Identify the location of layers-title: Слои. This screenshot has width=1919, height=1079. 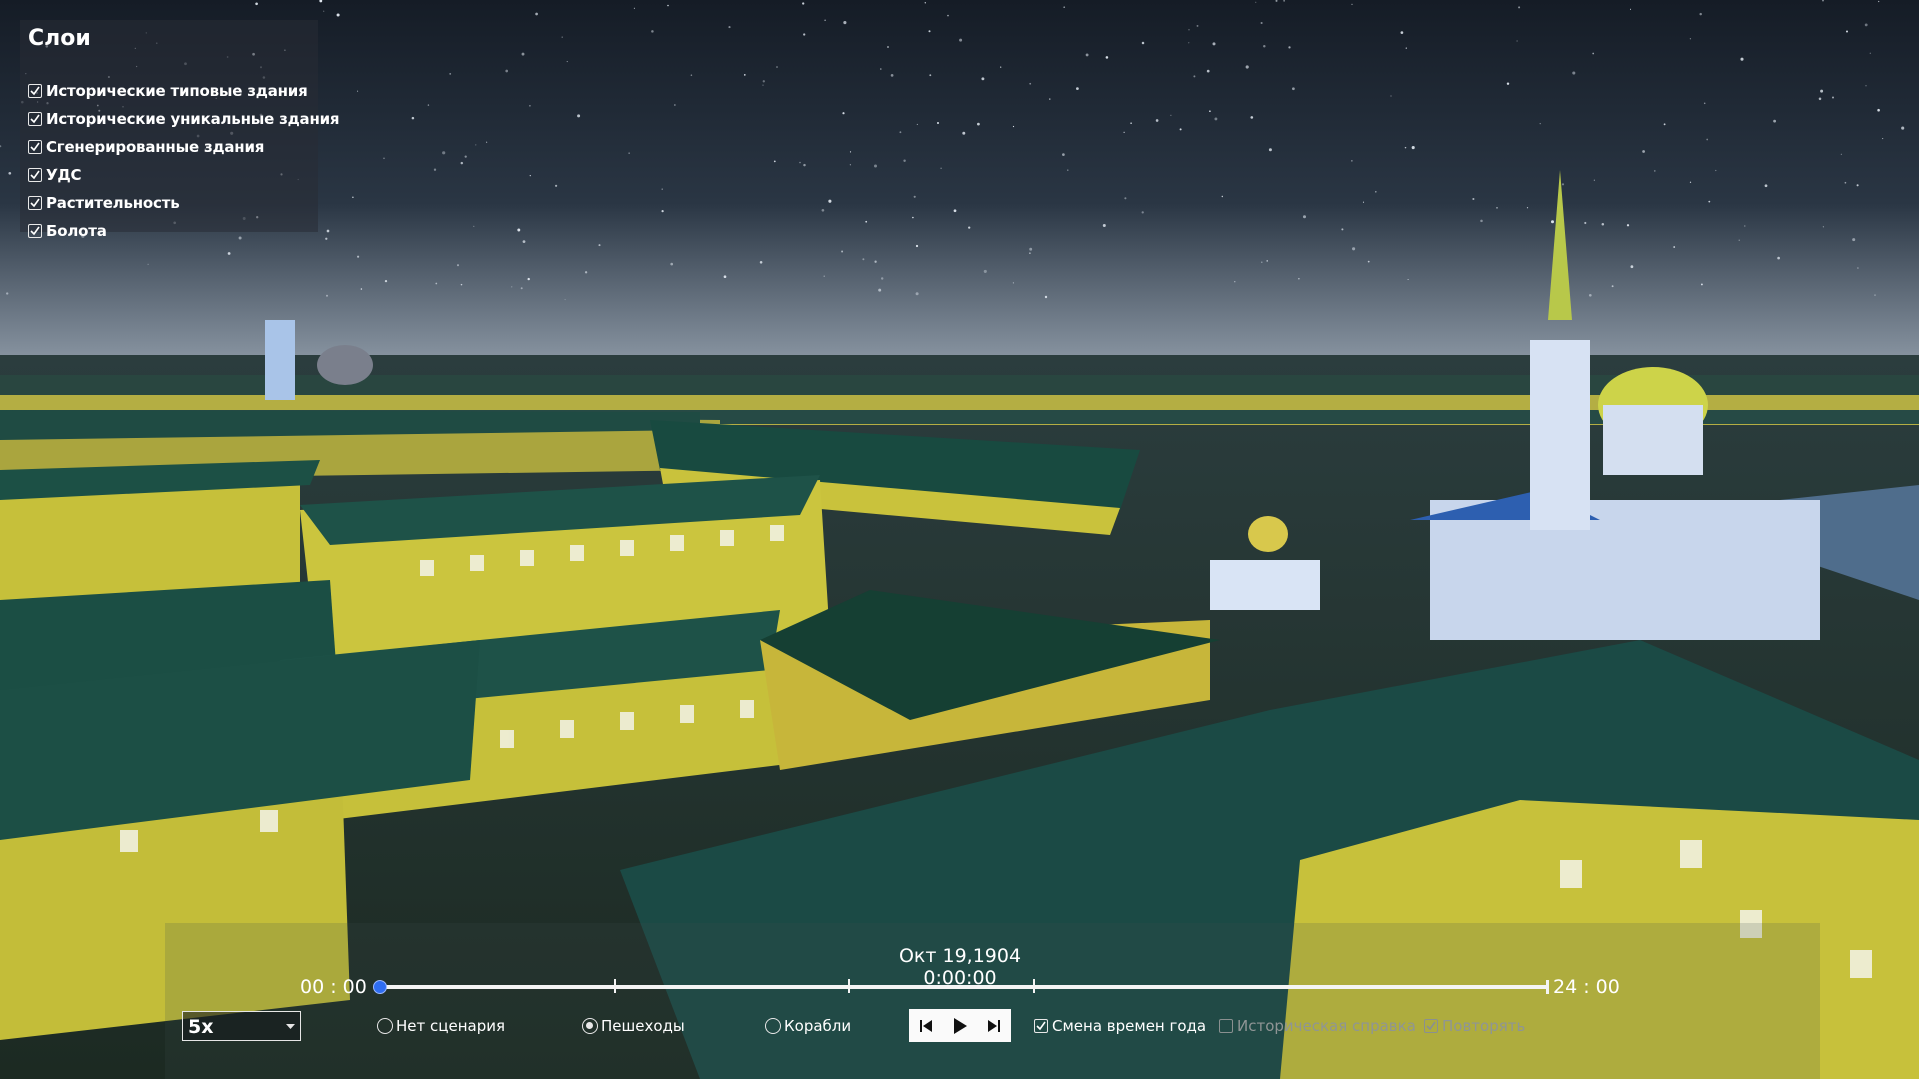
(59, 38).